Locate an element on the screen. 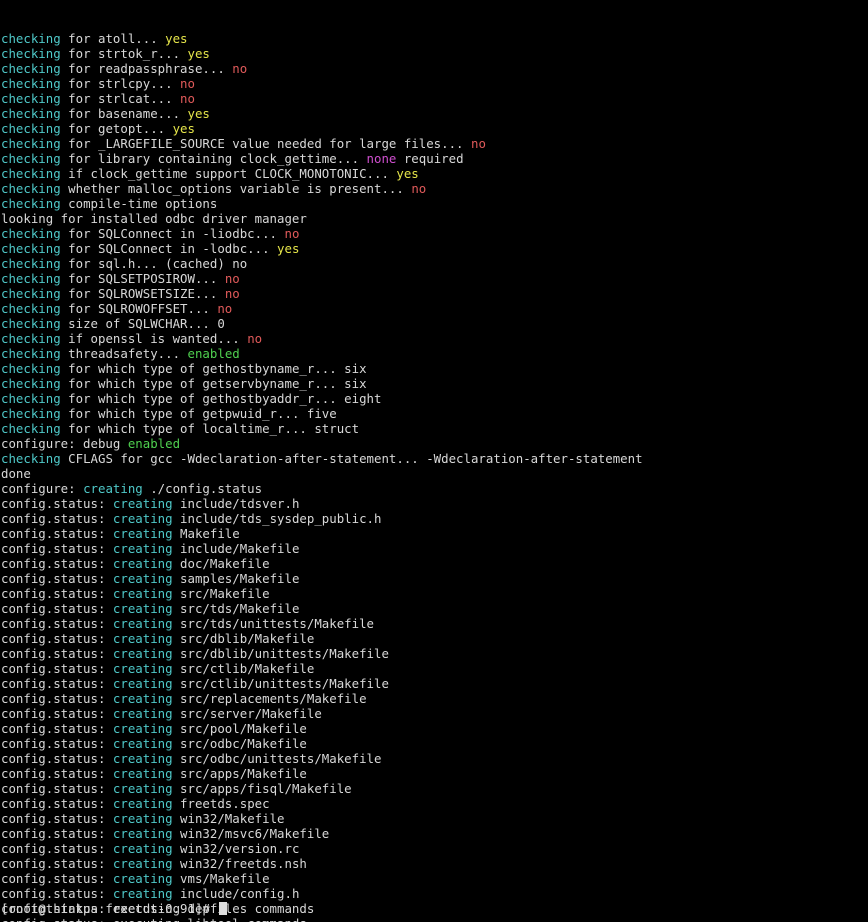  output-segment: enabled is located at coordinates (213, 353).